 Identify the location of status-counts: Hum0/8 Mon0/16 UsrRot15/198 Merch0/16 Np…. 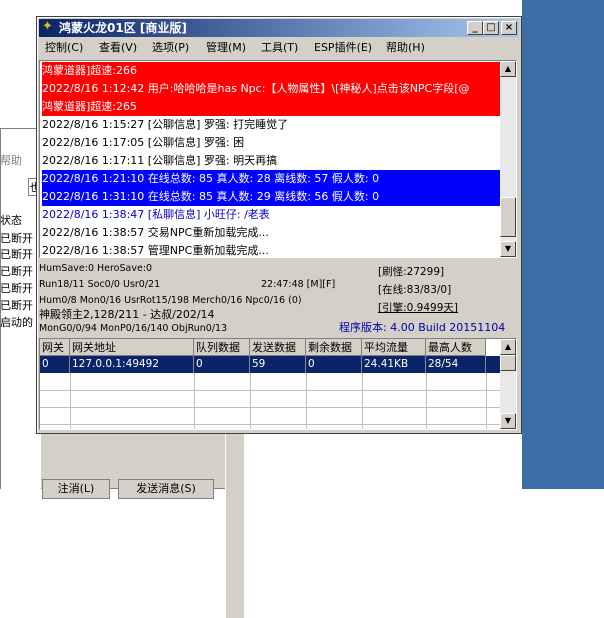
(170, 300).